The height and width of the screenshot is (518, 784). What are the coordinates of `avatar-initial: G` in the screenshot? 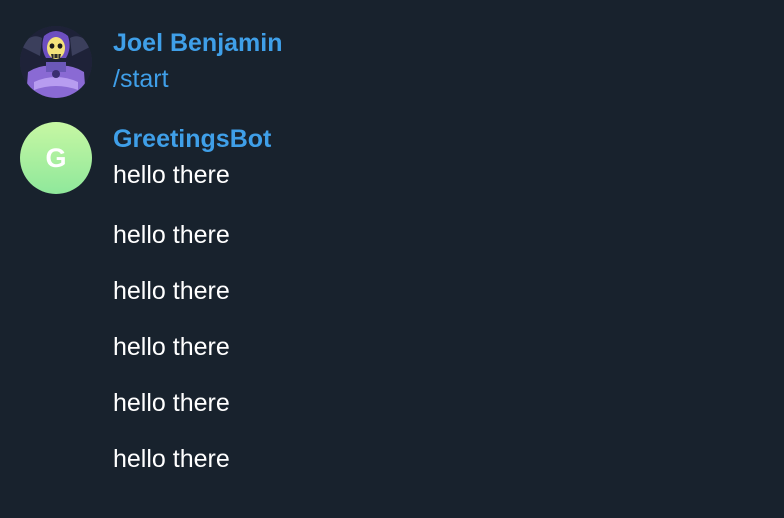 It's located at (56, 157).